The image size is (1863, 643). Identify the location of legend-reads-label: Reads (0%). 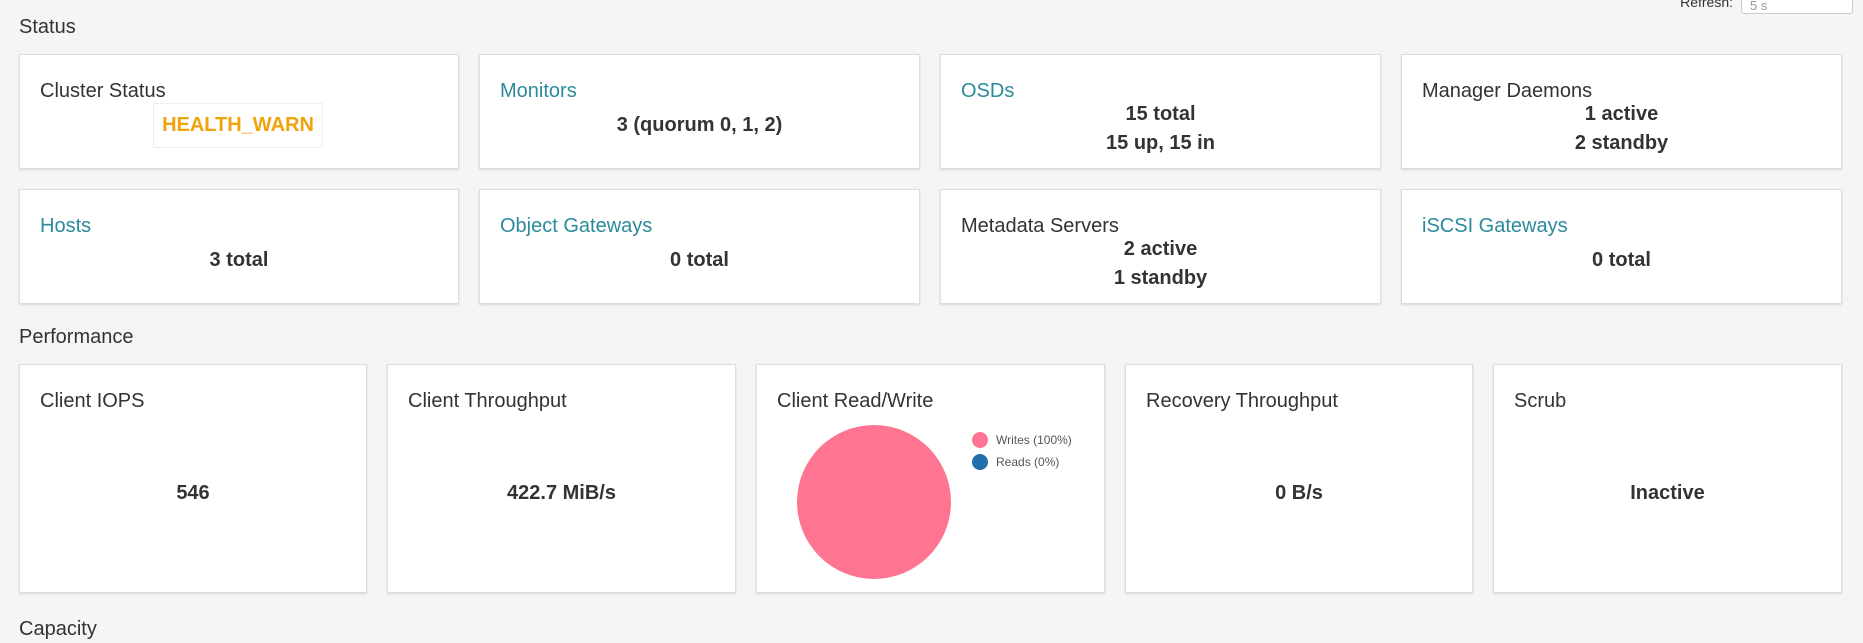
(1028, 462).